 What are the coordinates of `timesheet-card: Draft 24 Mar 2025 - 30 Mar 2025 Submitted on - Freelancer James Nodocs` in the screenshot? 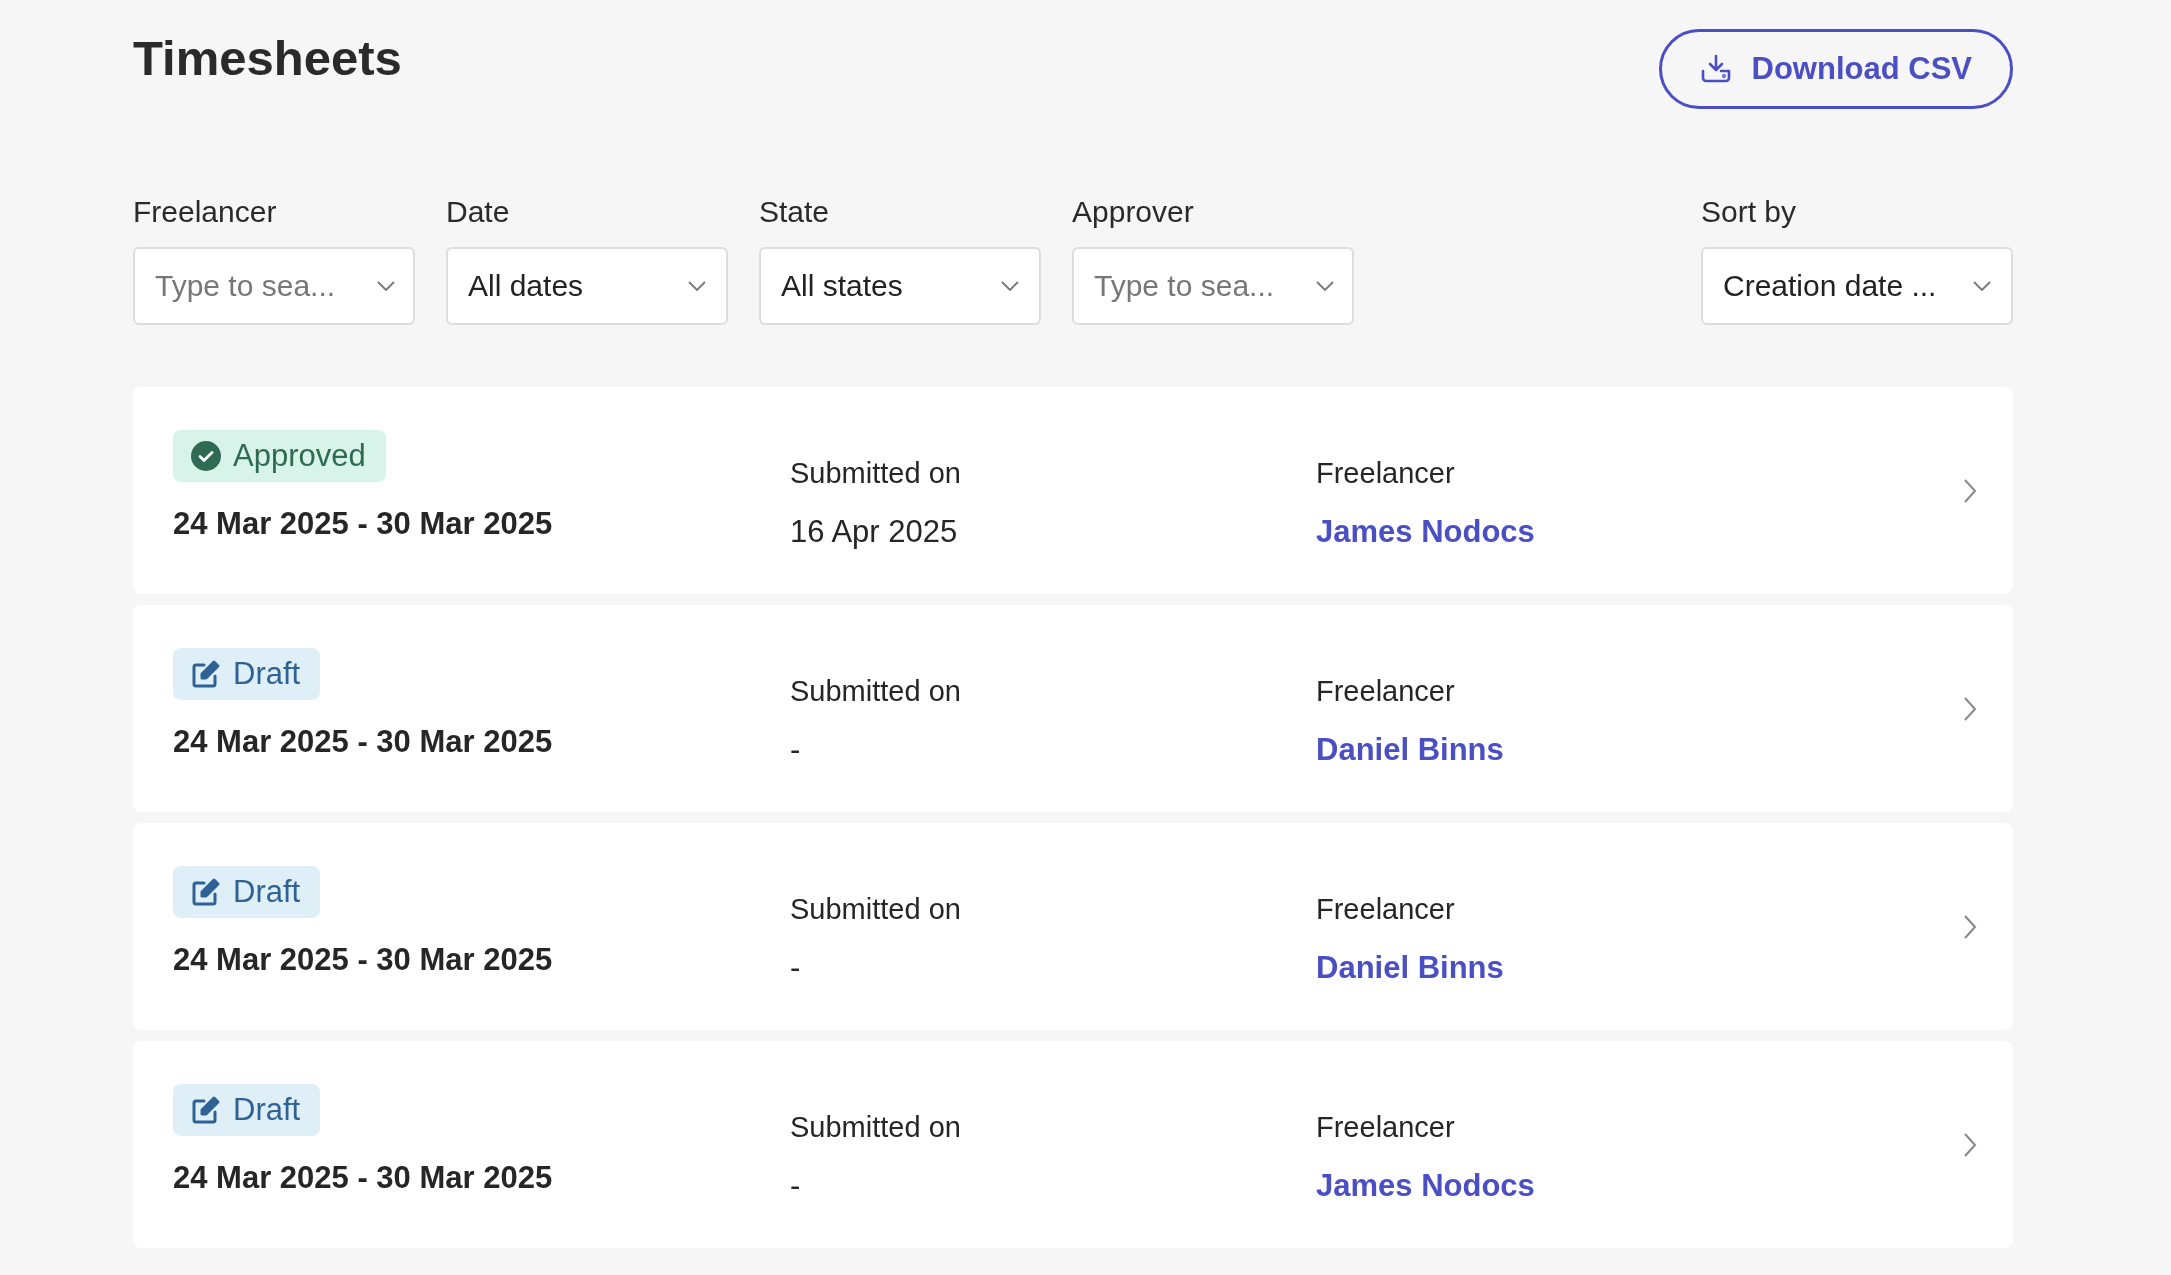 It's located at (1073, 1144).